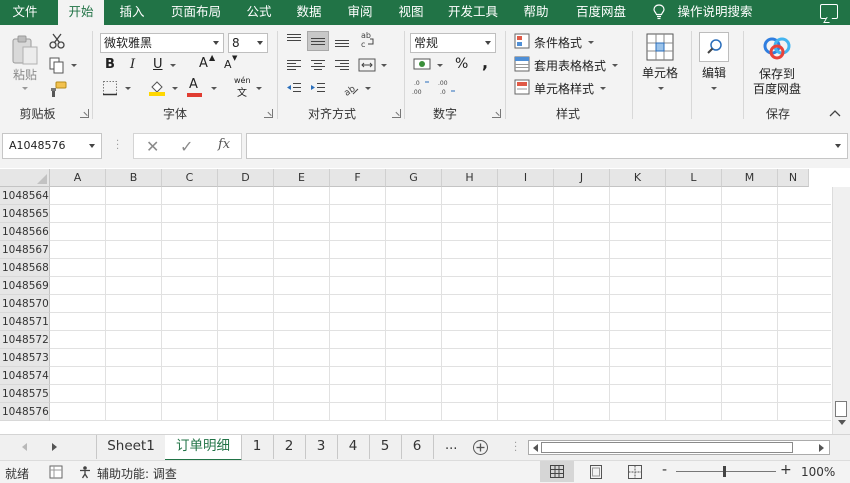 This screenshot has height=483, width=850. What do you see at coordinates (25, 286) in the screenshot?
I see `row-header: 1048569` at bounding box center [25, 286].